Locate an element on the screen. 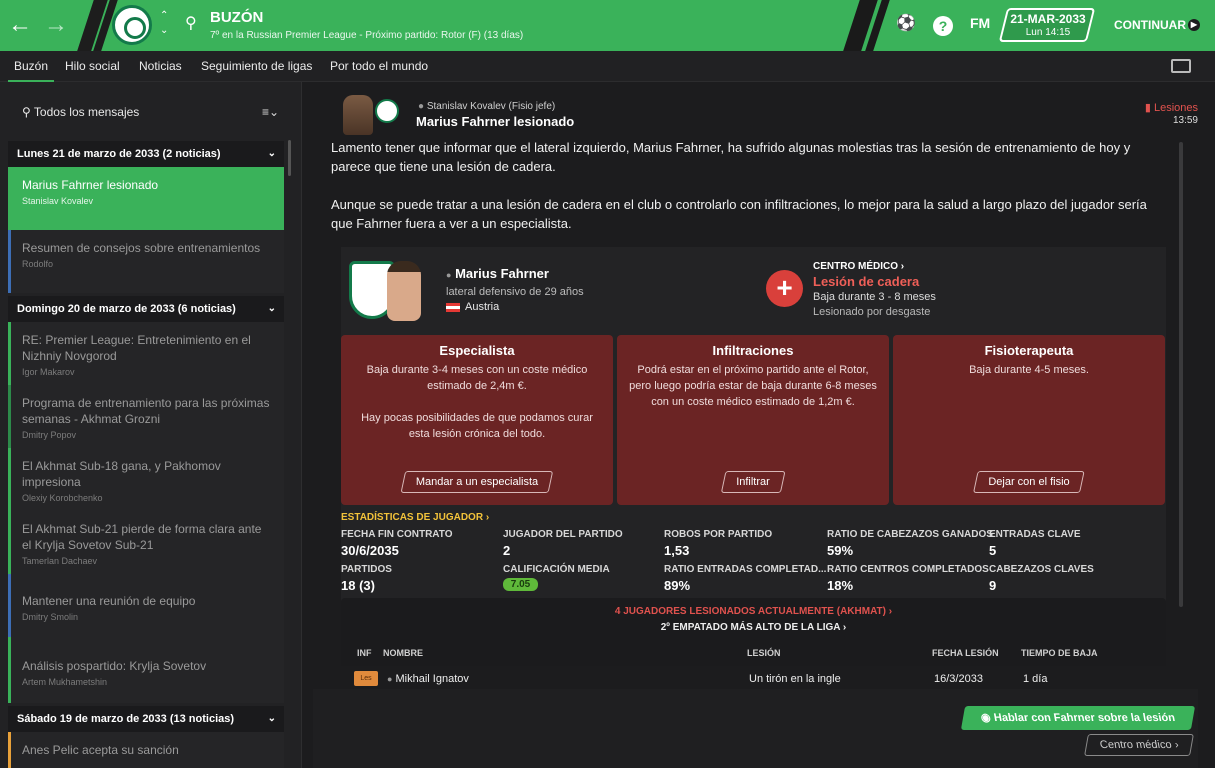 Image resolution: width=1215 pixels, height=768 pixels. medical-cross-icon: + is located at coordinates (784, 288).